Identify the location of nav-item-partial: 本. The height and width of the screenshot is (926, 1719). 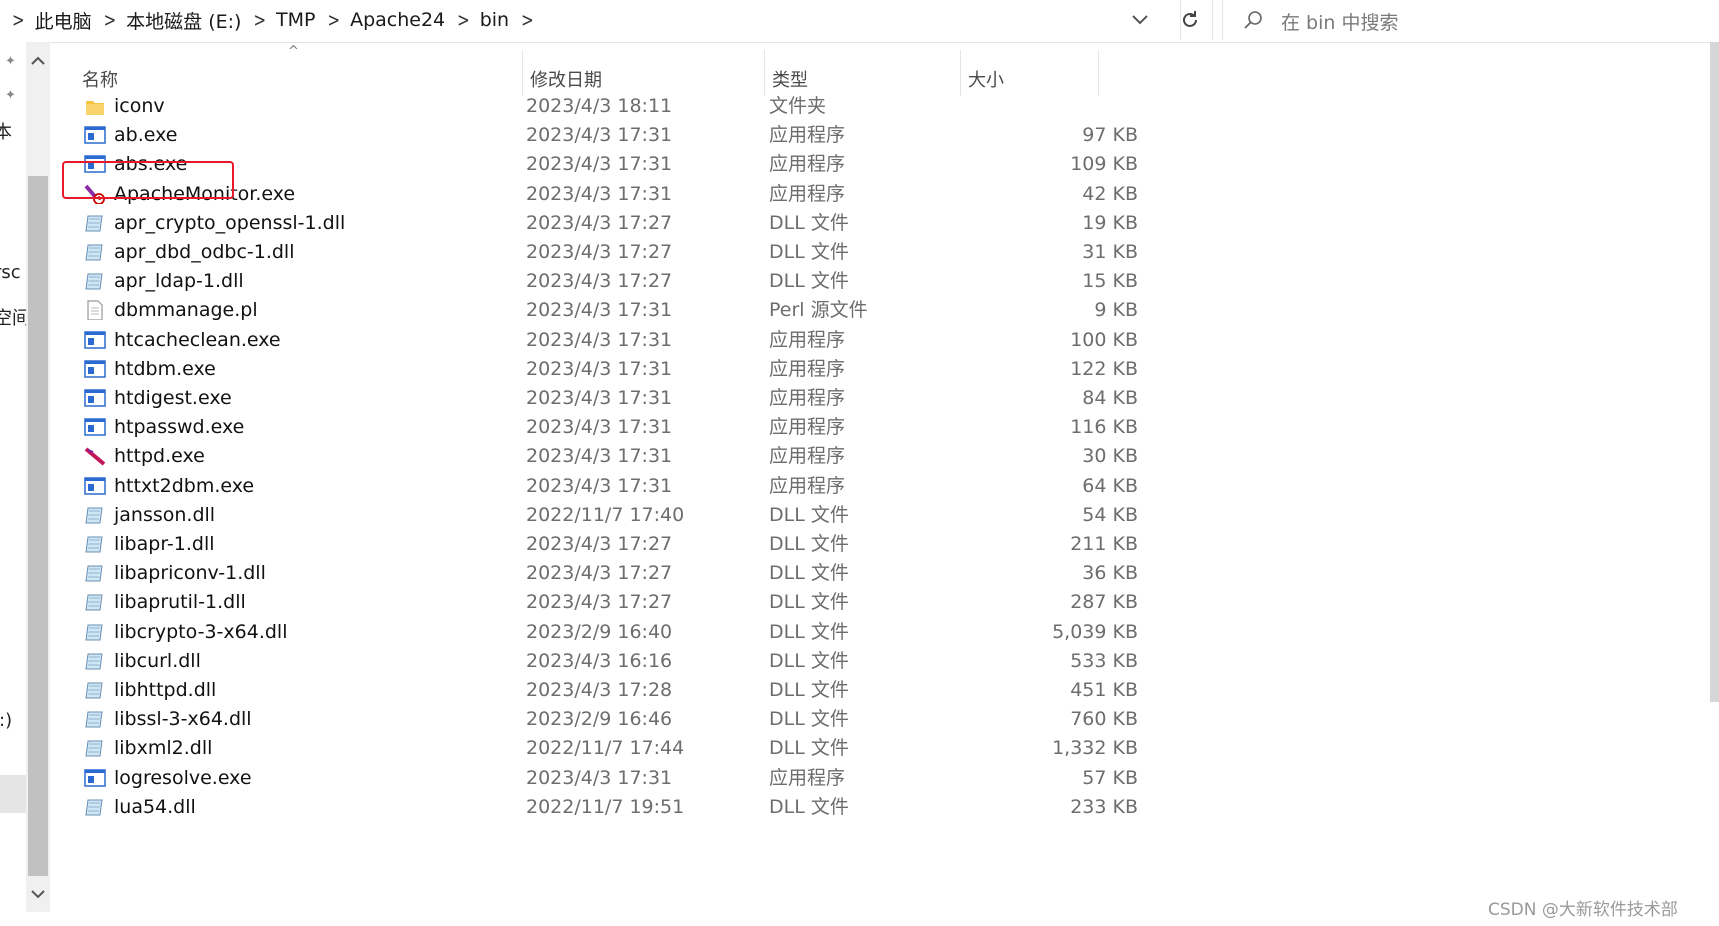
(6, 131).